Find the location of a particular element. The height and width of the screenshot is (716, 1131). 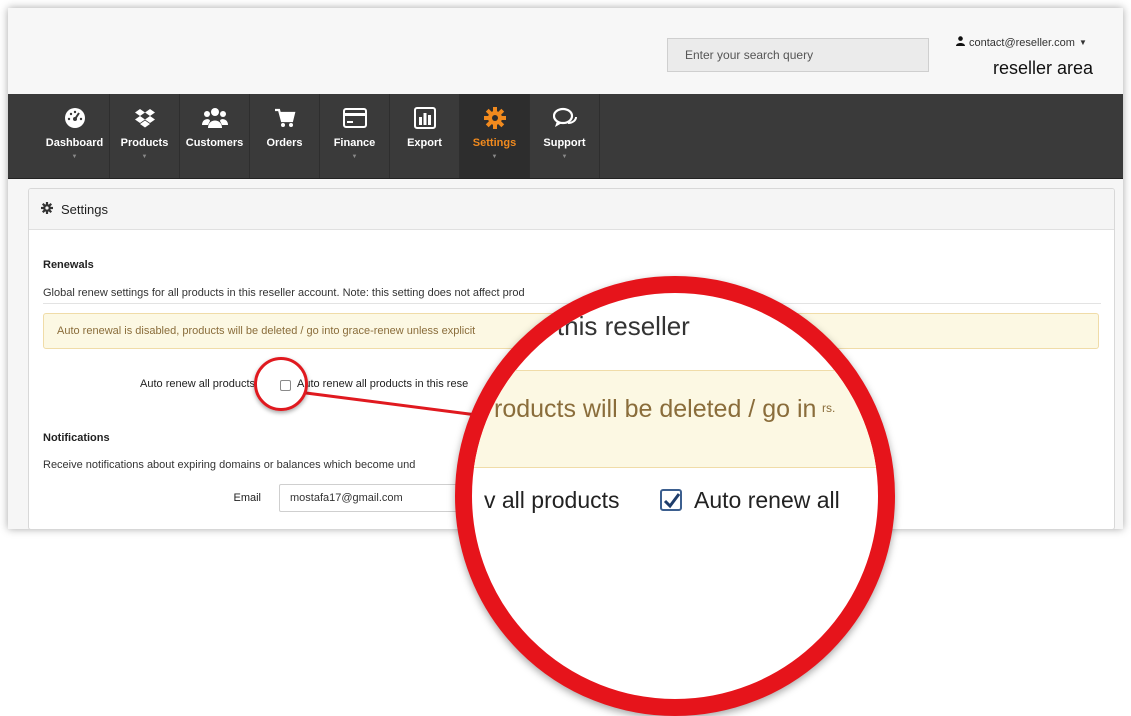

magnified-alert-tail: rs. is located at coordinates (829, 408).